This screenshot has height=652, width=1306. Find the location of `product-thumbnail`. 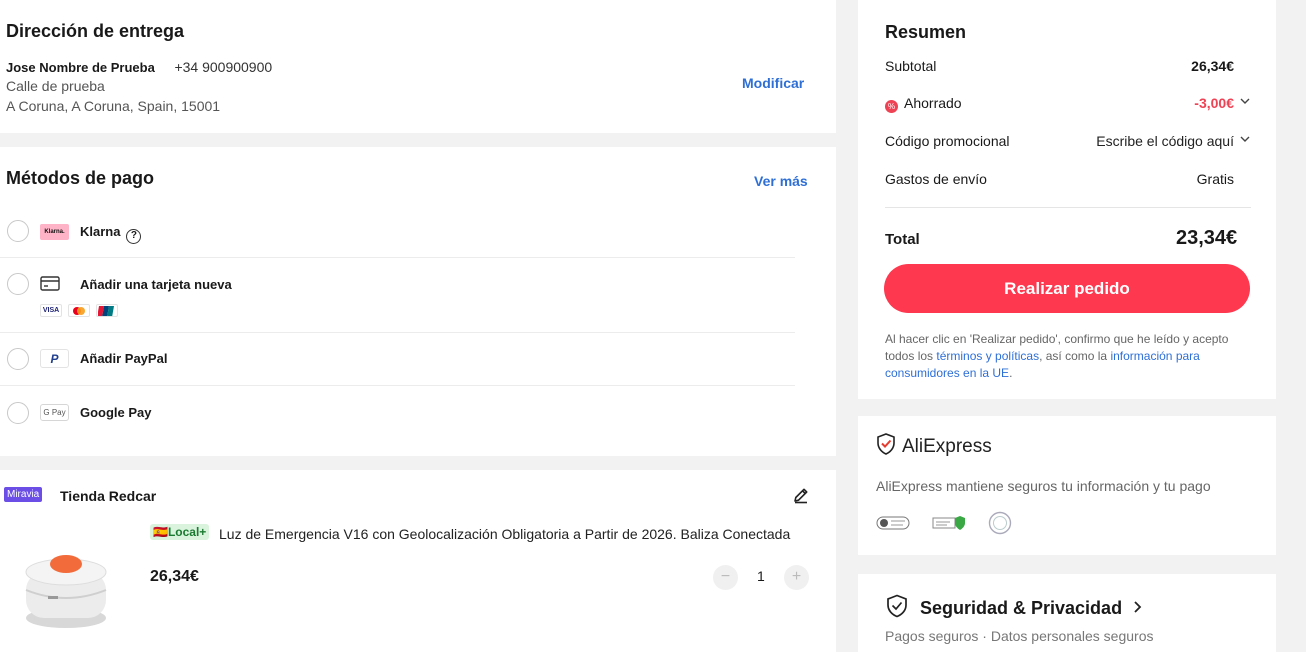

product-thumbnail is located at coordinates (66, 590).